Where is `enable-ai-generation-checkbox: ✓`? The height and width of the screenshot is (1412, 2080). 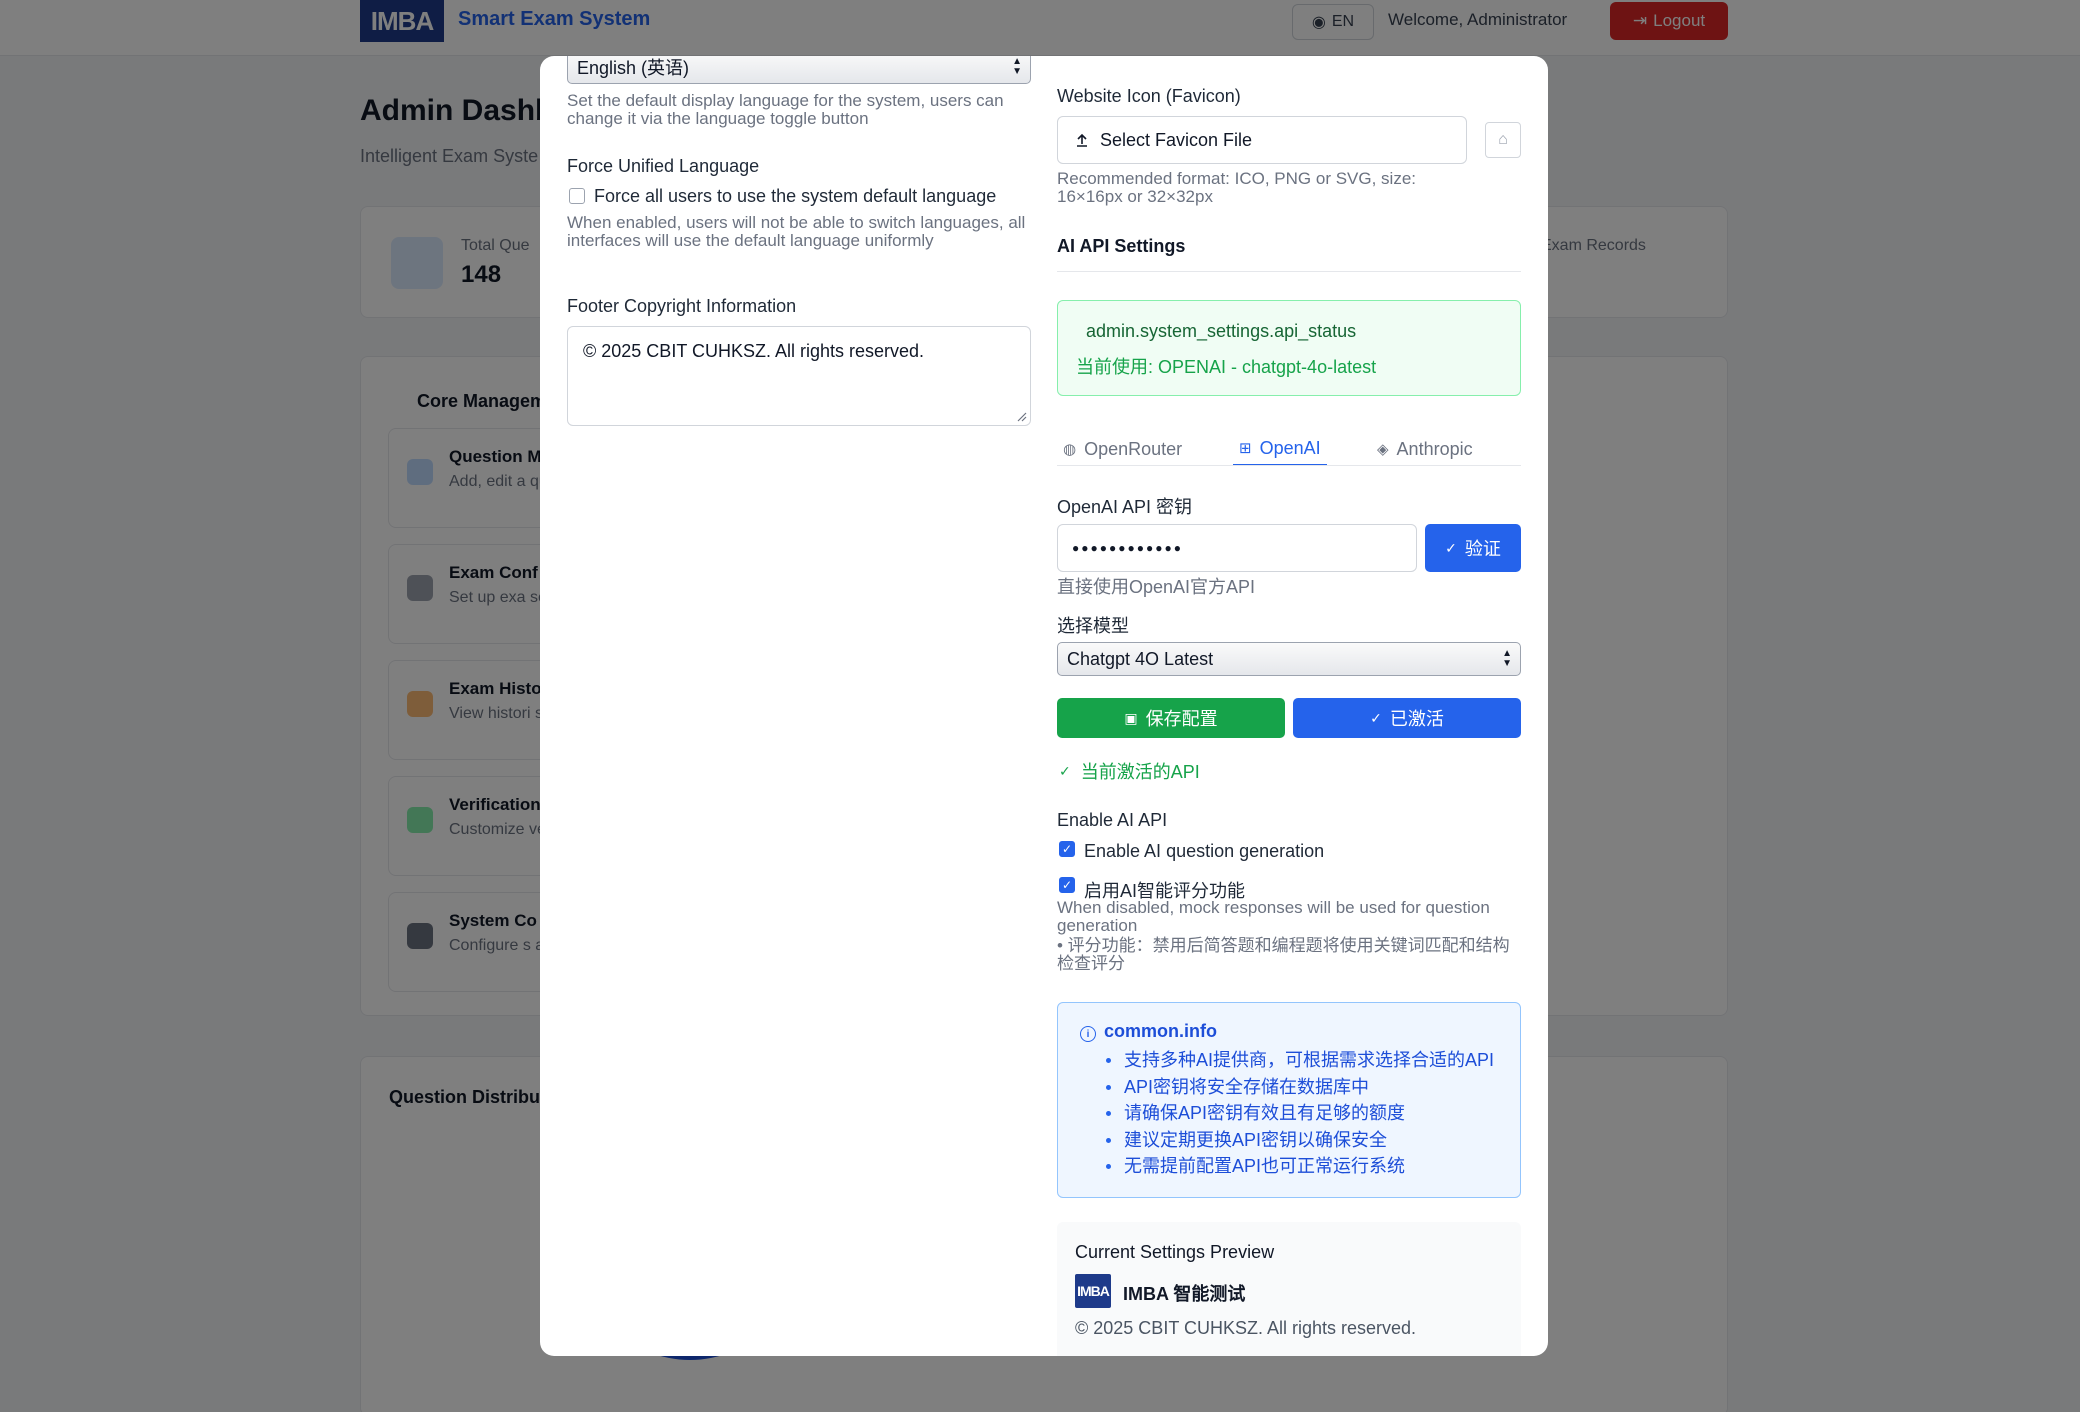
enable-ai-generation-checkbox: ✓ is located at coordinates (1067, 849).